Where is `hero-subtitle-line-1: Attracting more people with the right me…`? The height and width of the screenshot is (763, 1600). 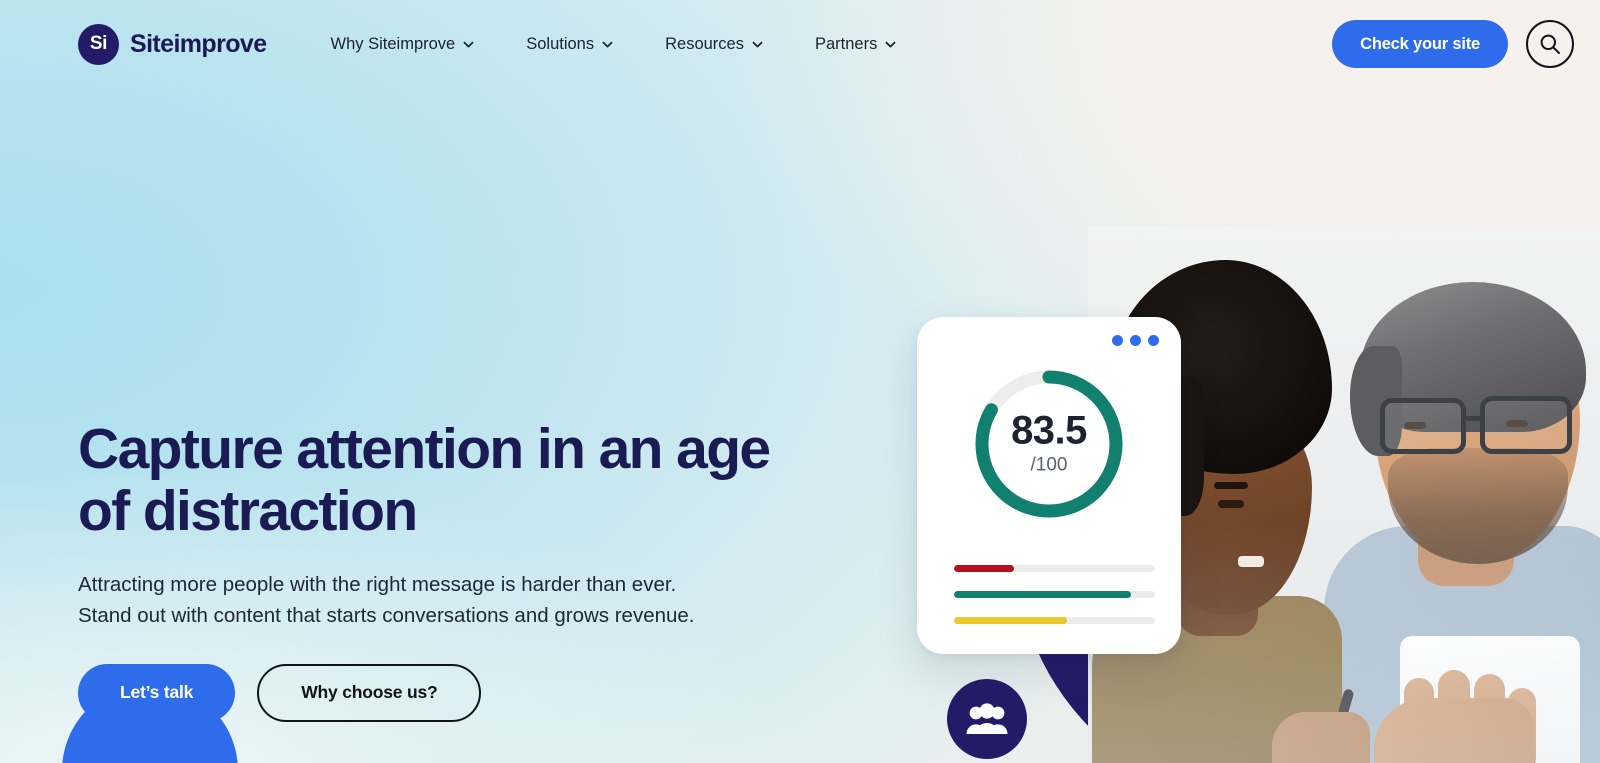
hero-subtitle-line-1: Attracting more people with the right me… is located at coordinates (377, 585).